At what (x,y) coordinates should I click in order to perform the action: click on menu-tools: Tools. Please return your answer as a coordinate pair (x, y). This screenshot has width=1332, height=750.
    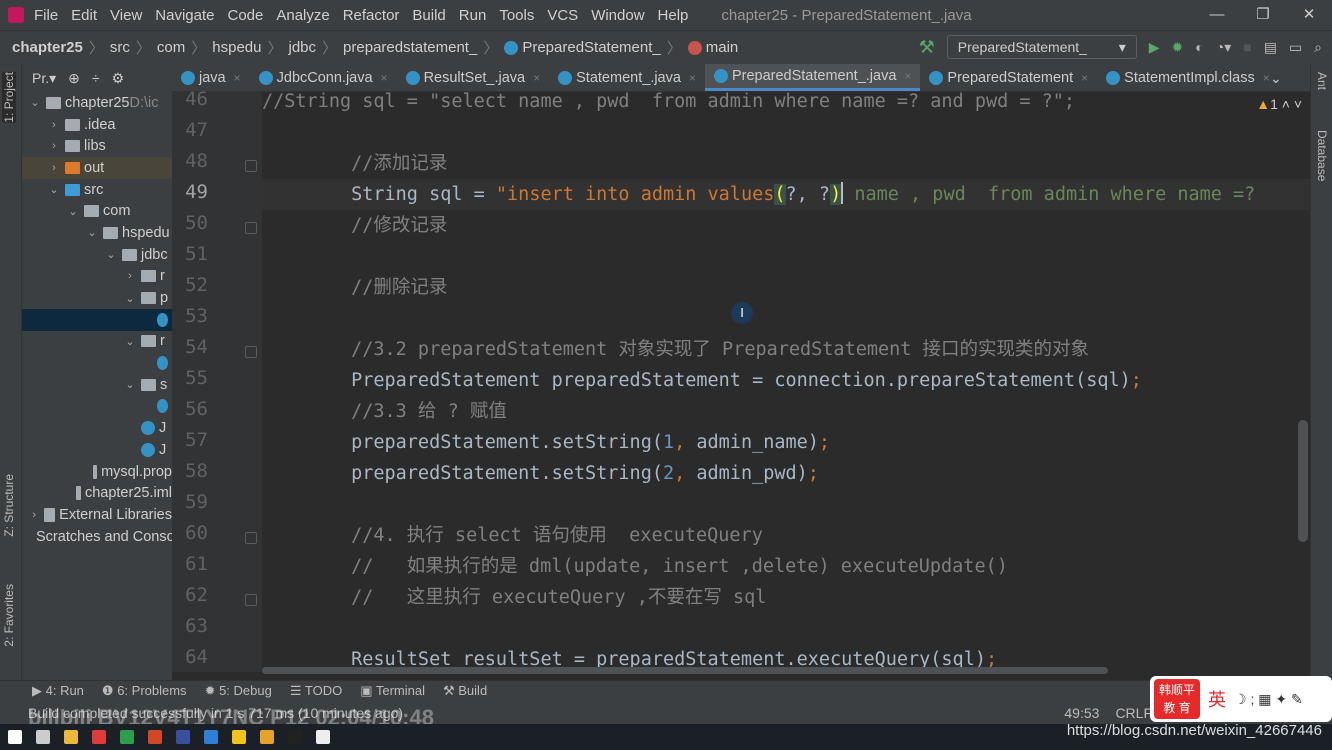
    Looking at the image, I should click on (516, 15).